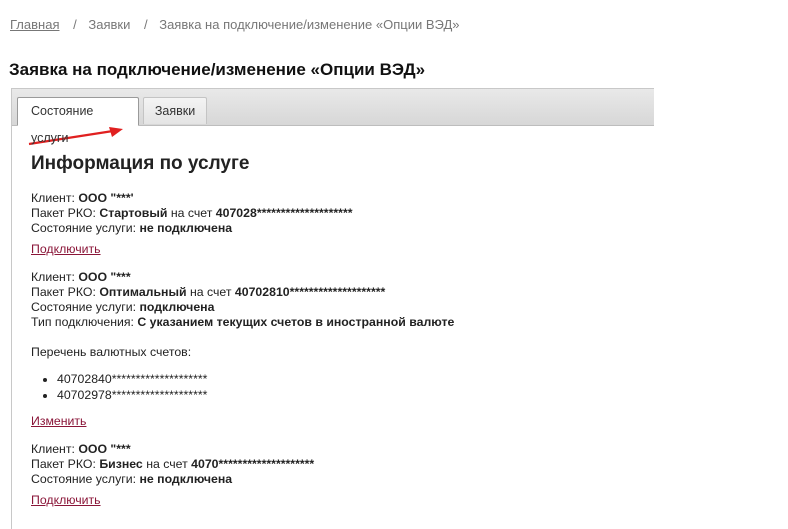 This screenshot has height=529, width=788. I want to click on package-value: Стартовый, so click(133, 213).